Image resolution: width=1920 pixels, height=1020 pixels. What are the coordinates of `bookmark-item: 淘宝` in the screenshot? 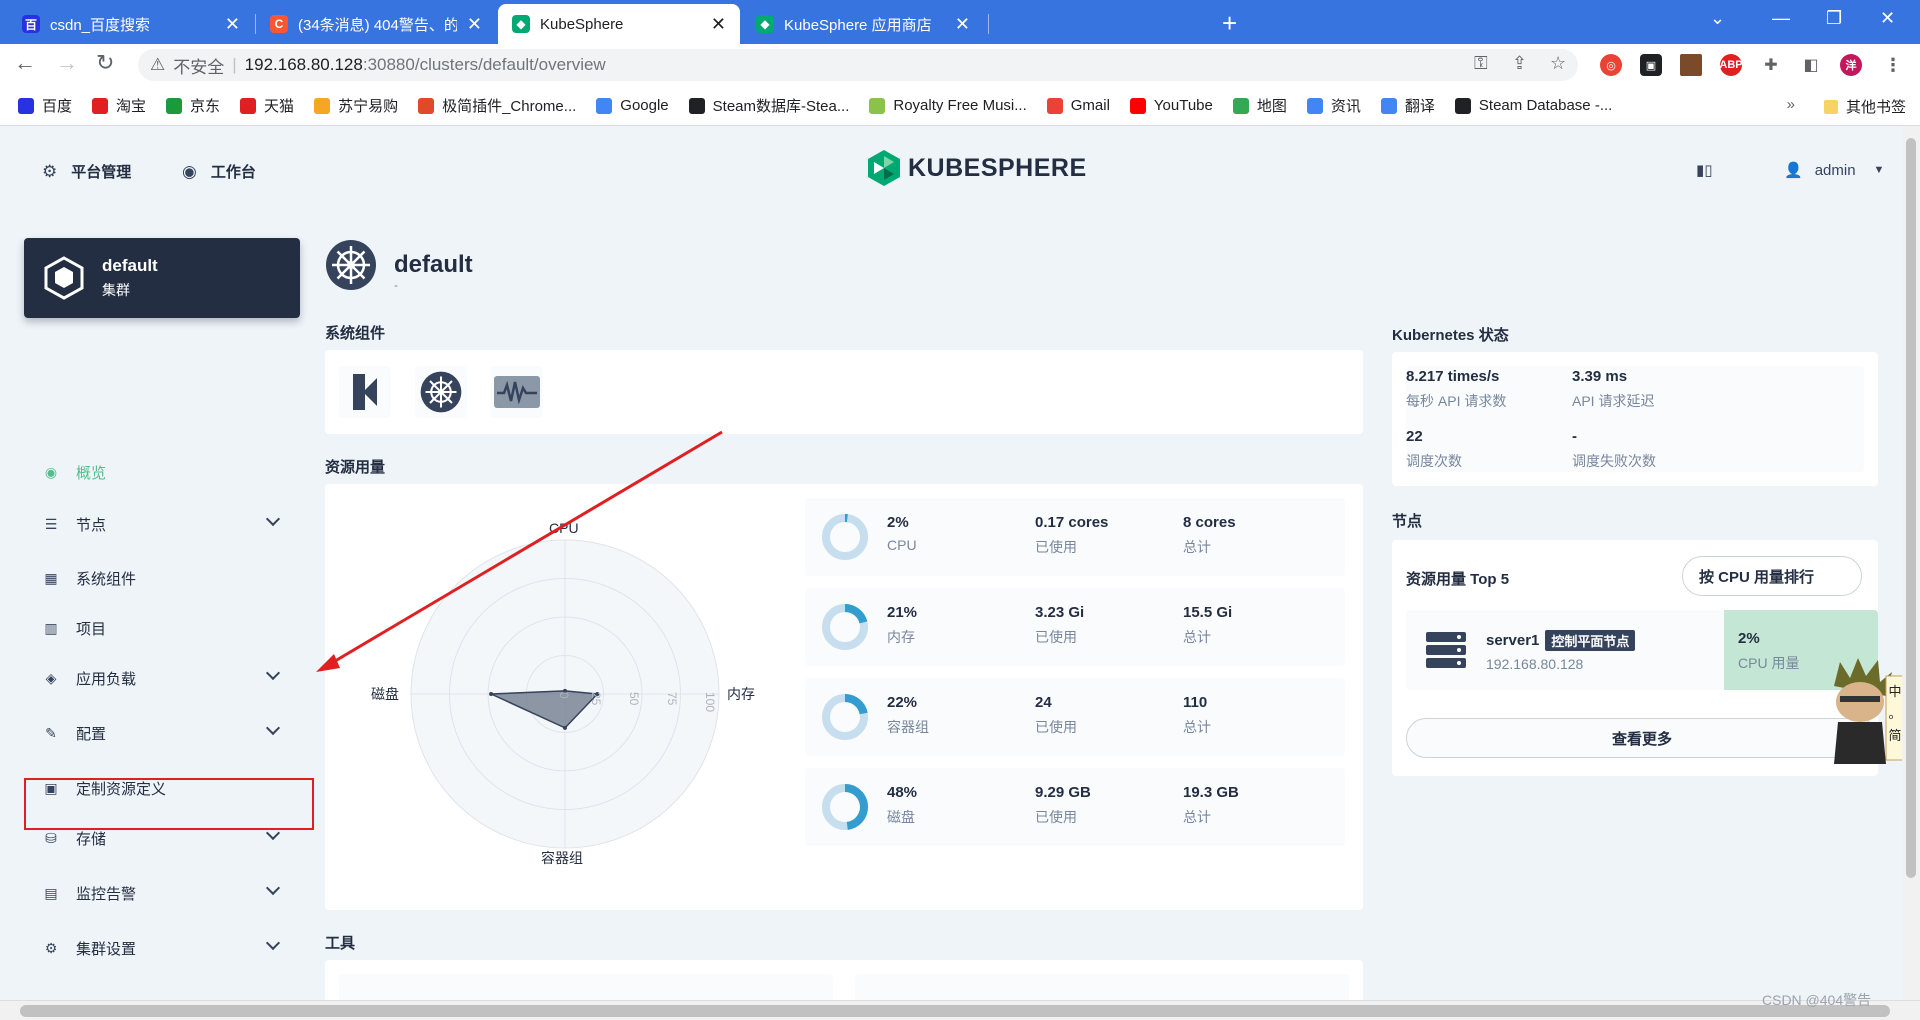 It's located at (119, 105).